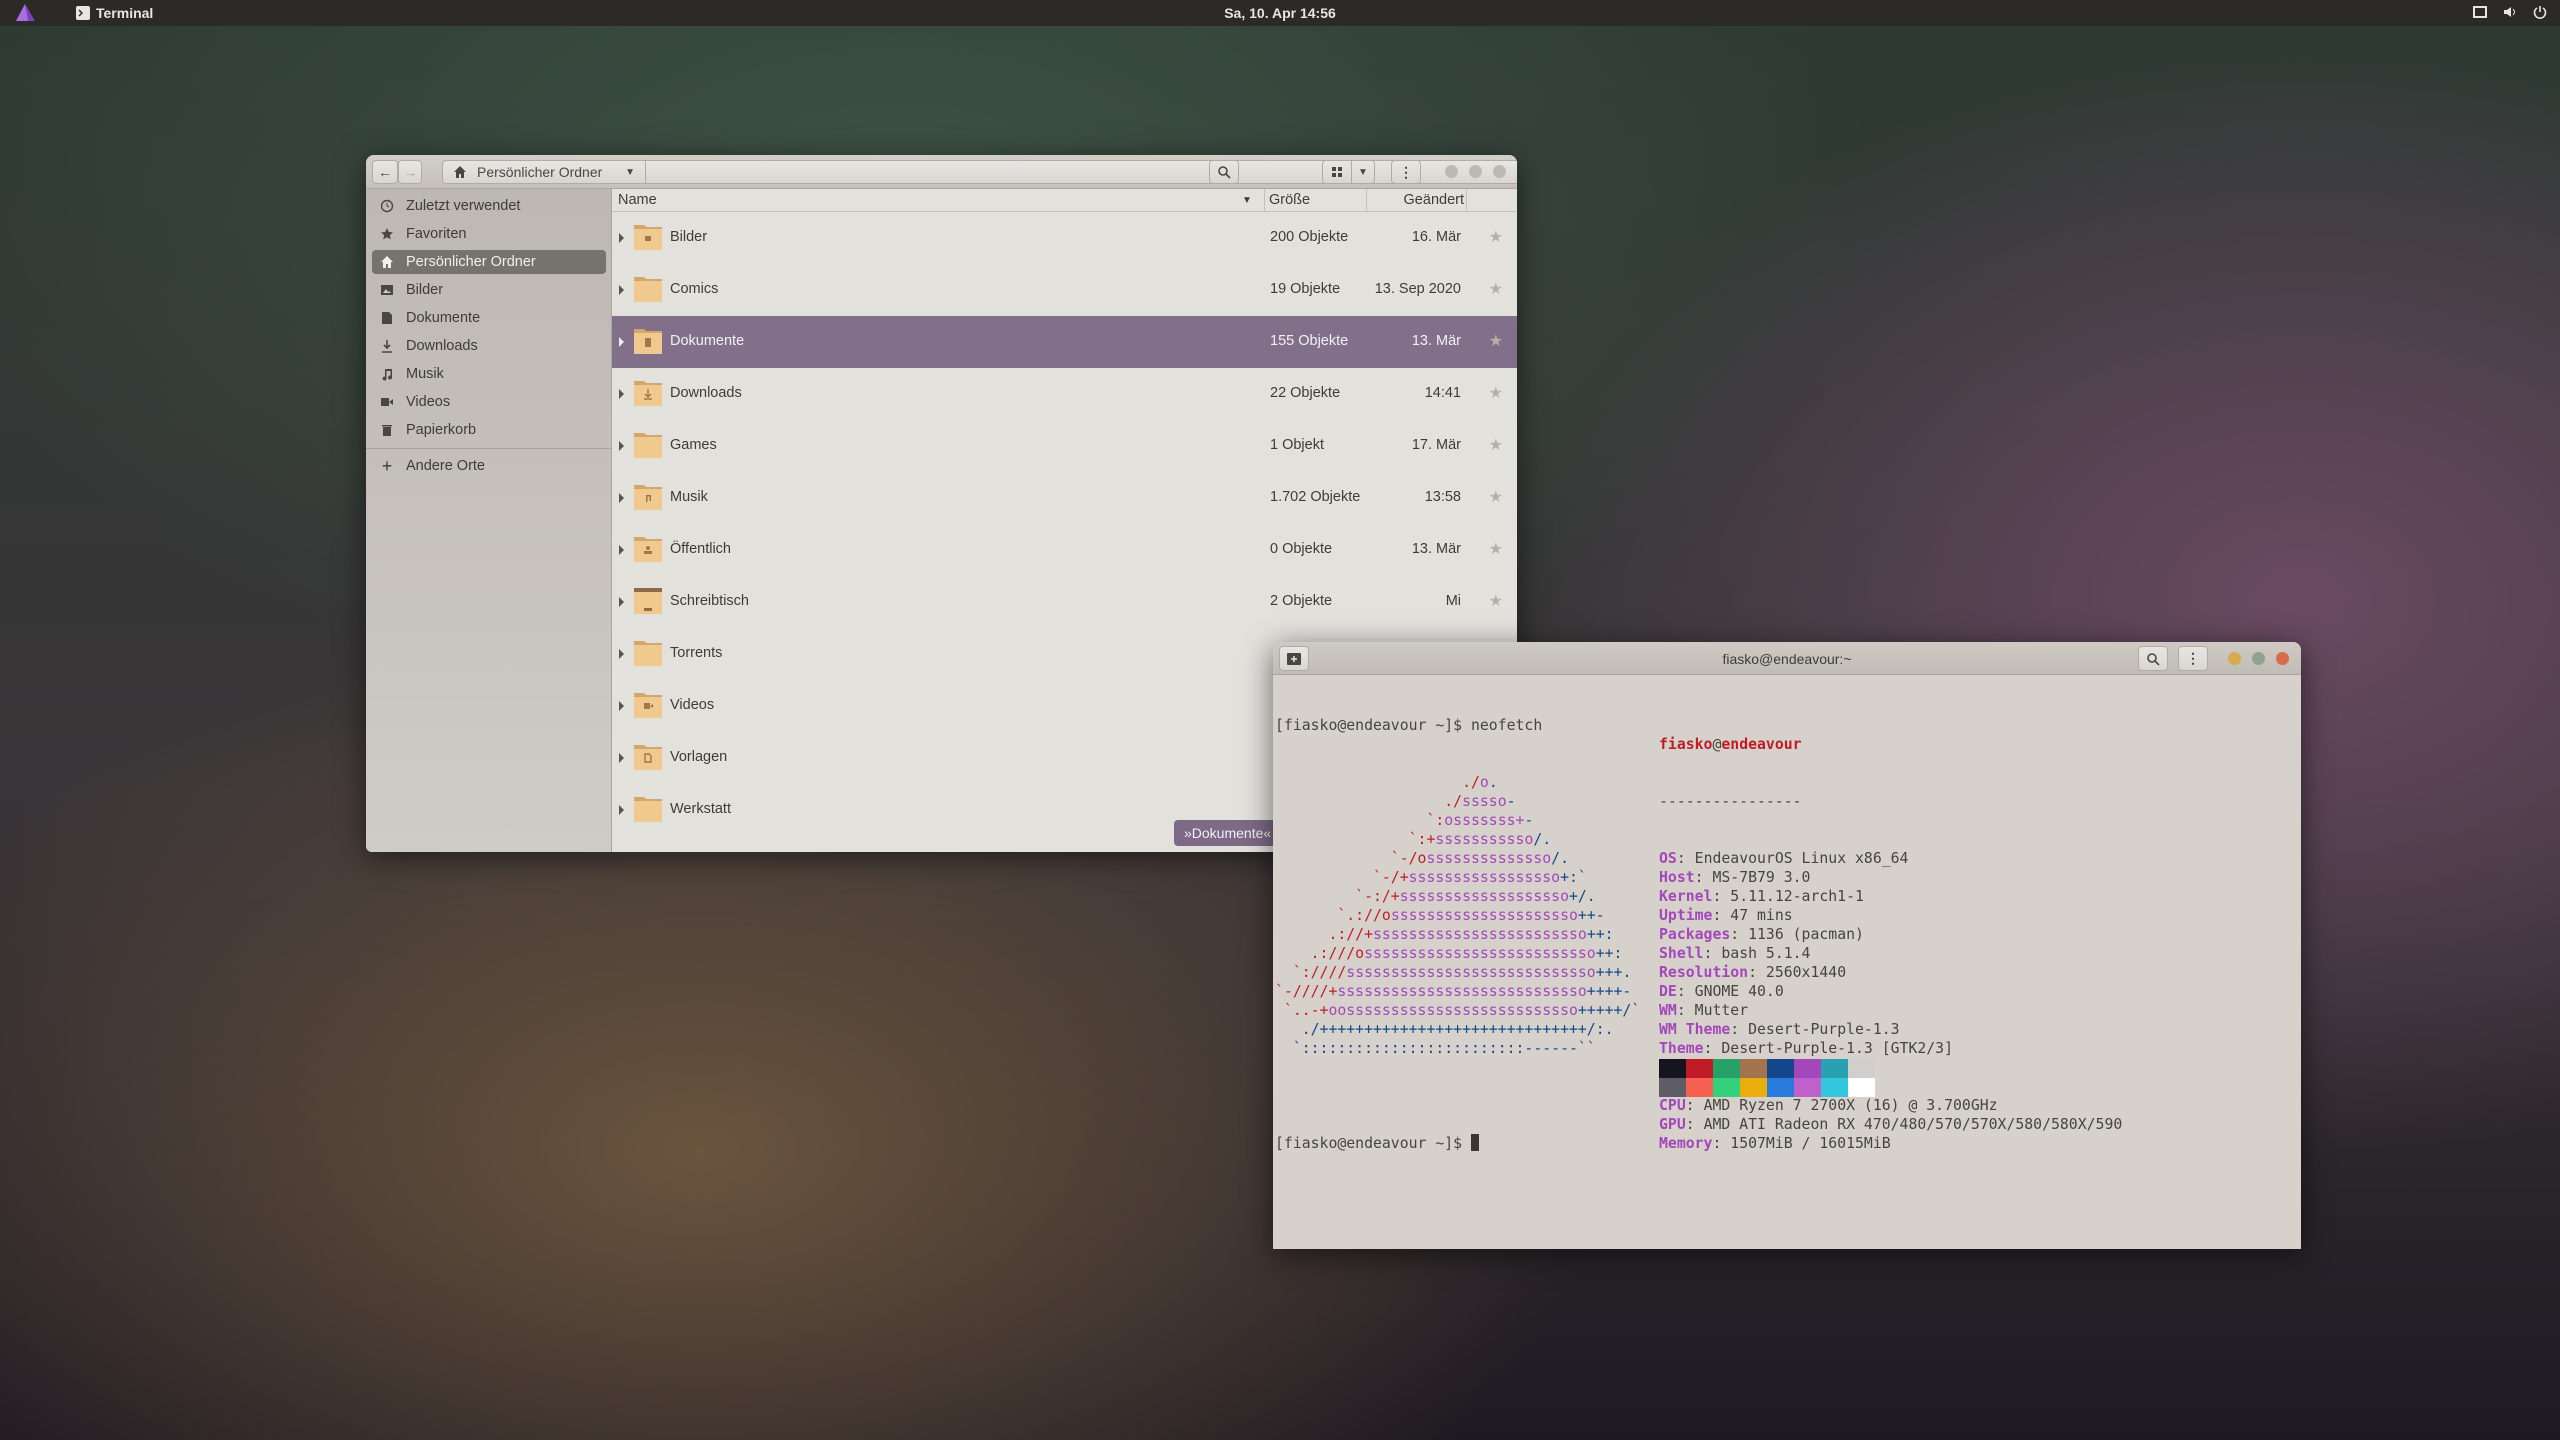 This screenshot has height=1440, width=2560. Describe the element at coordinates (1573, 877) in the screenshot. I see `logo-segment: +:`` at that location.